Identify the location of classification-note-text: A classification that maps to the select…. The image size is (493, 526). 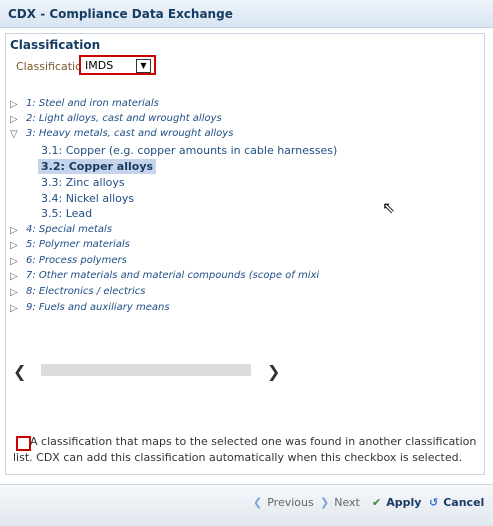
(245, 449).